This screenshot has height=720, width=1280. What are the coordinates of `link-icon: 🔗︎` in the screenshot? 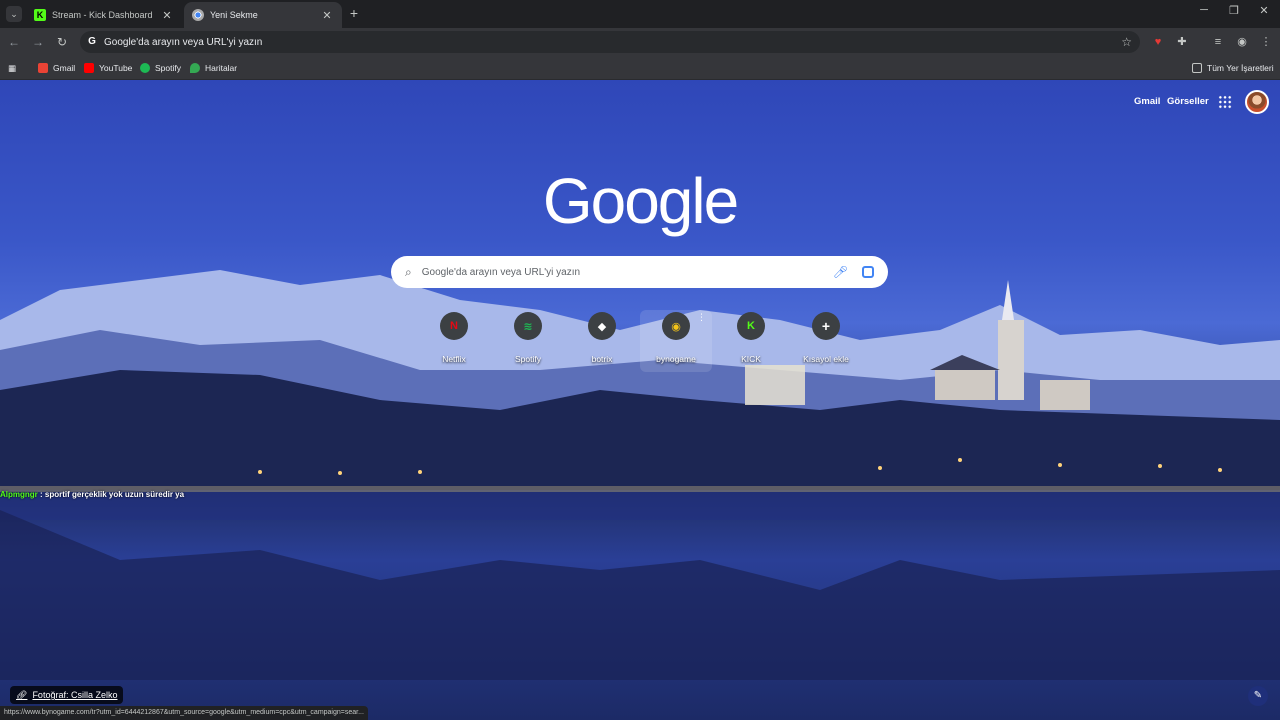 It's located at (22, 694).